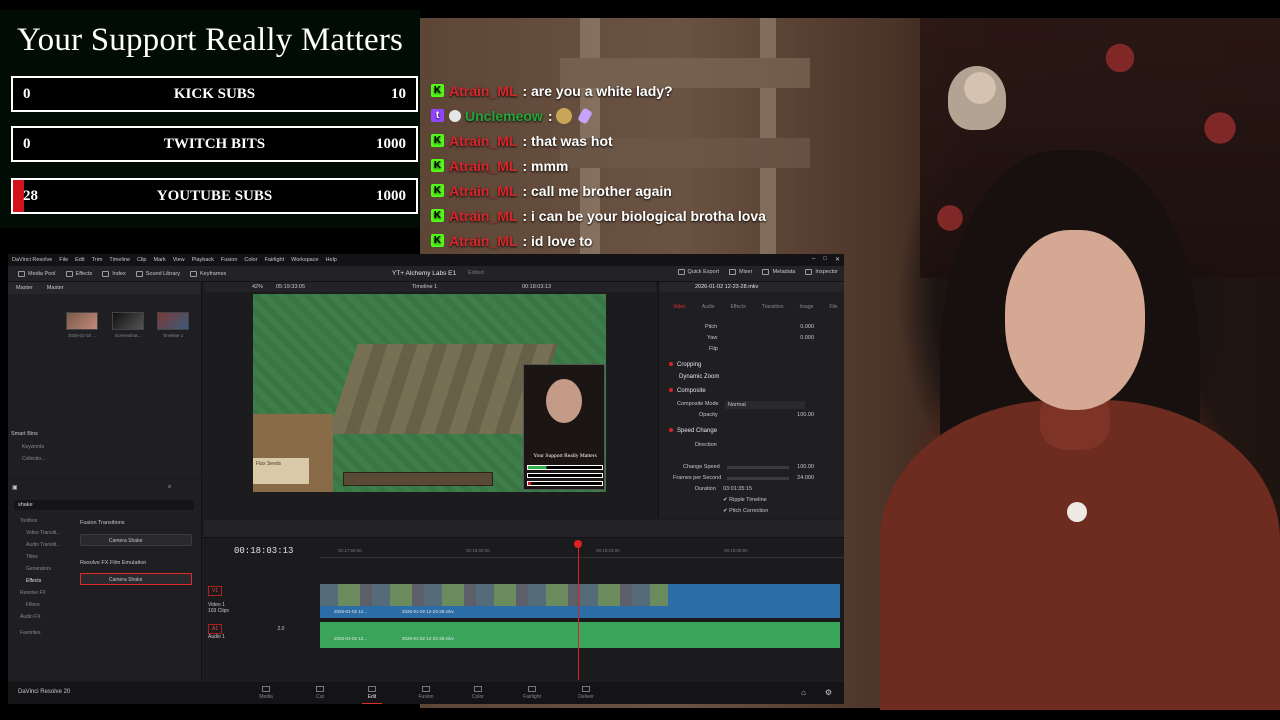 The height and width of the screenshot is (720, 1280). I want to click on fx-nav-resolve-fx: Resolve FX, so click(33, 593).